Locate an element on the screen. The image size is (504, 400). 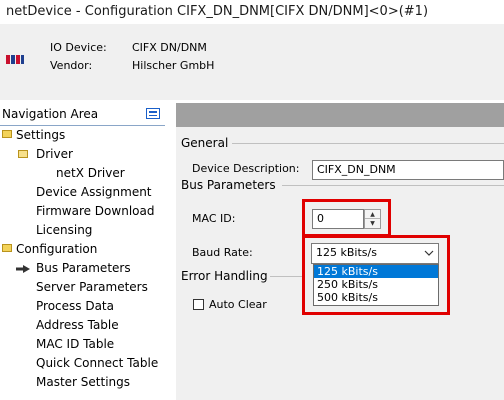
page-header-band is located at coordinates (340, 115).